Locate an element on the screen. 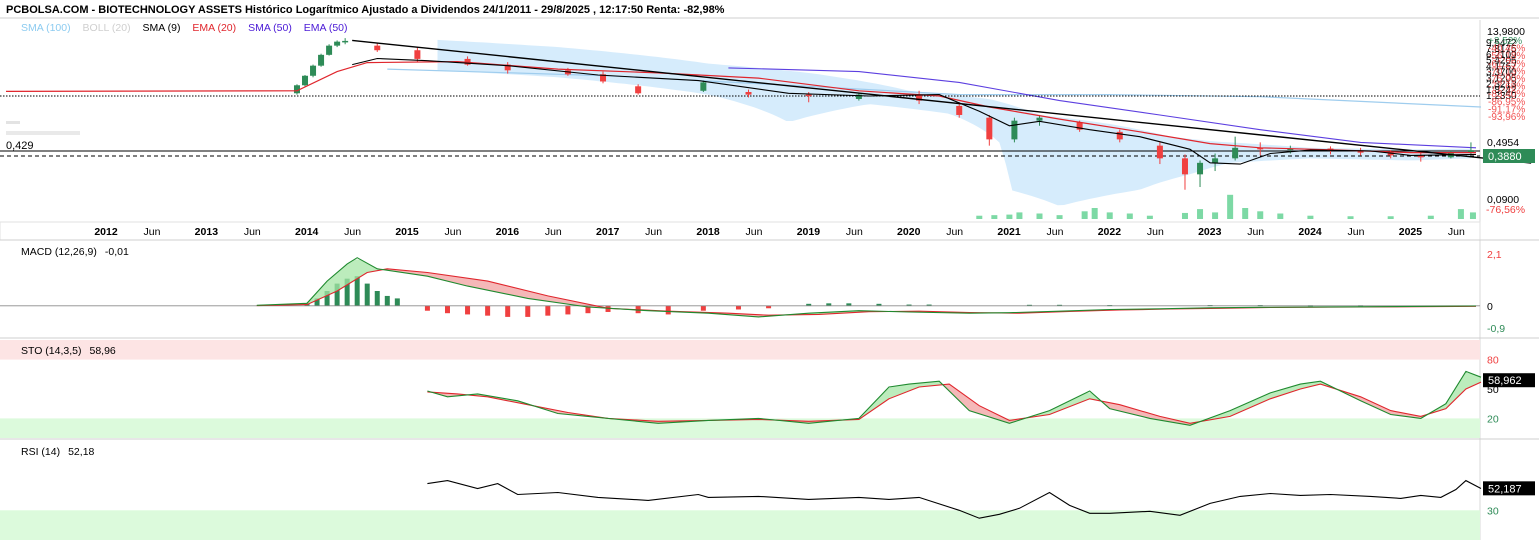 The height and width of the screenshot is (545, 1539). scroll-marker is located at coordinates (43, 133).